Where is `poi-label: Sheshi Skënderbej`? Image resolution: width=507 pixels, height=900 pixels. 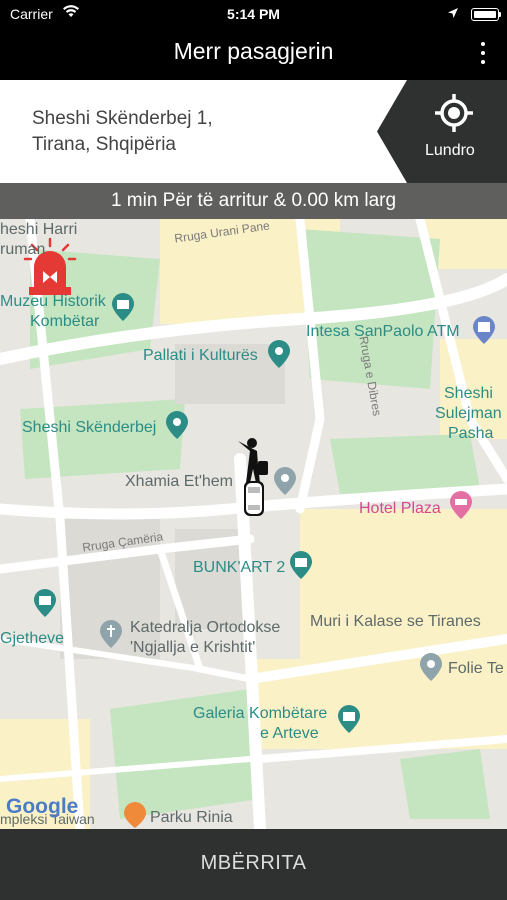 poi-label: Sheshi Skënderbej is located at coordinates (89, 427).